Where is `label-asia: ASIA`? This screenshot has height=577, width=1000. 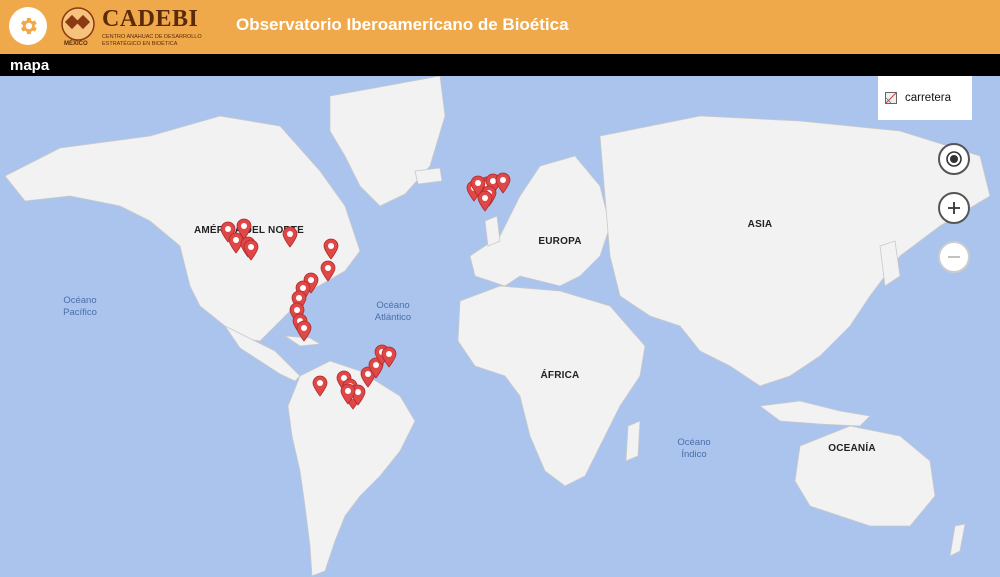
label-asia: ASIA is located at coordinates (760, 224).